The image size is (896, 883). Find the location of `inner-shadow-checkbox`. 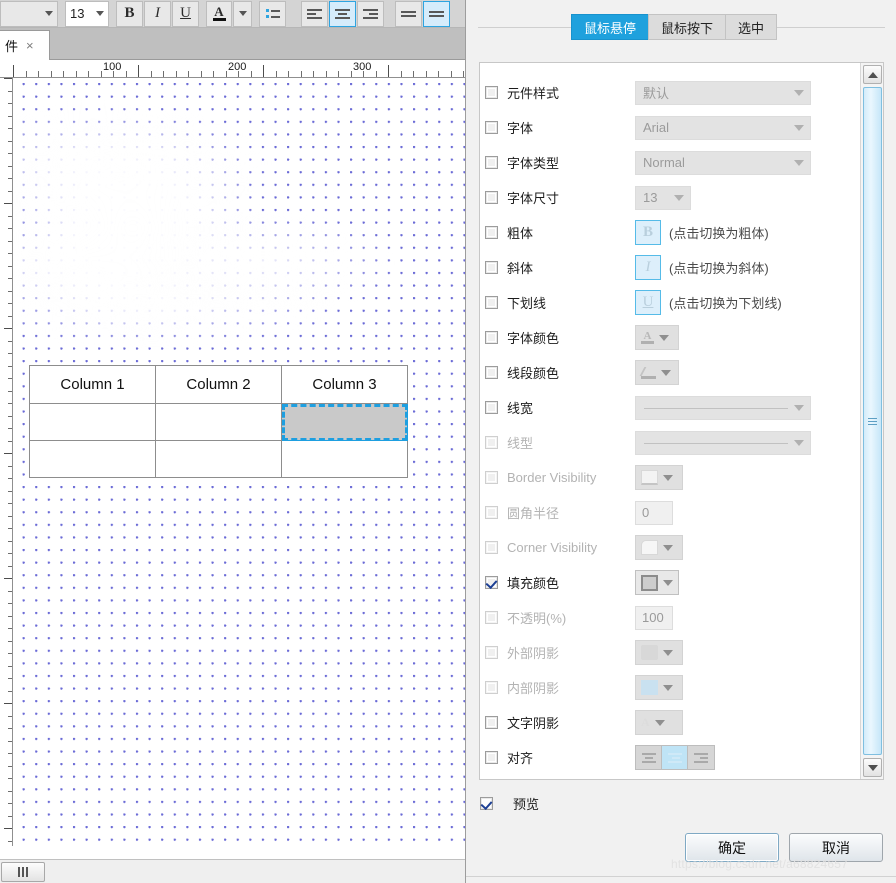

inner-shadow-checkbox is located at coordinates (491, 687).